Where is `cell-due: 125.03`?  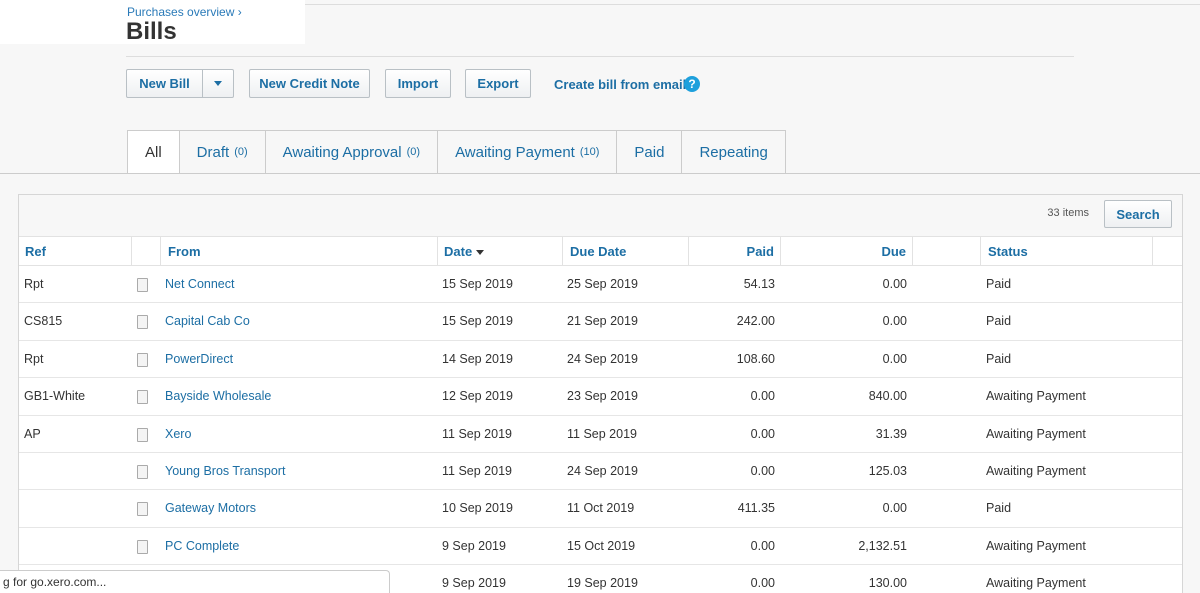 cell-due: 125.03 is located at coordinates (887, 470).